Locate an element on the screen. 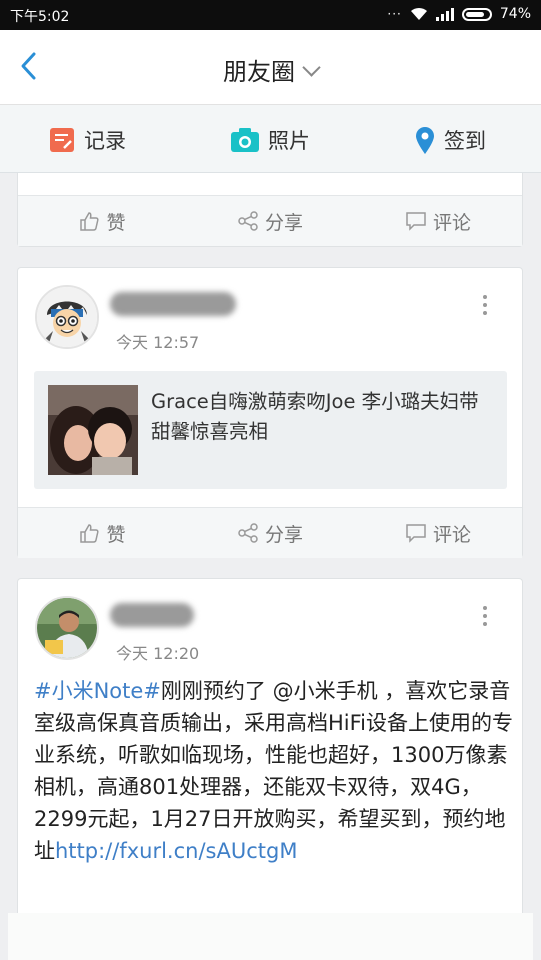  compose-actions: 记录 照片 签到 is located at coordinates (270, 139).